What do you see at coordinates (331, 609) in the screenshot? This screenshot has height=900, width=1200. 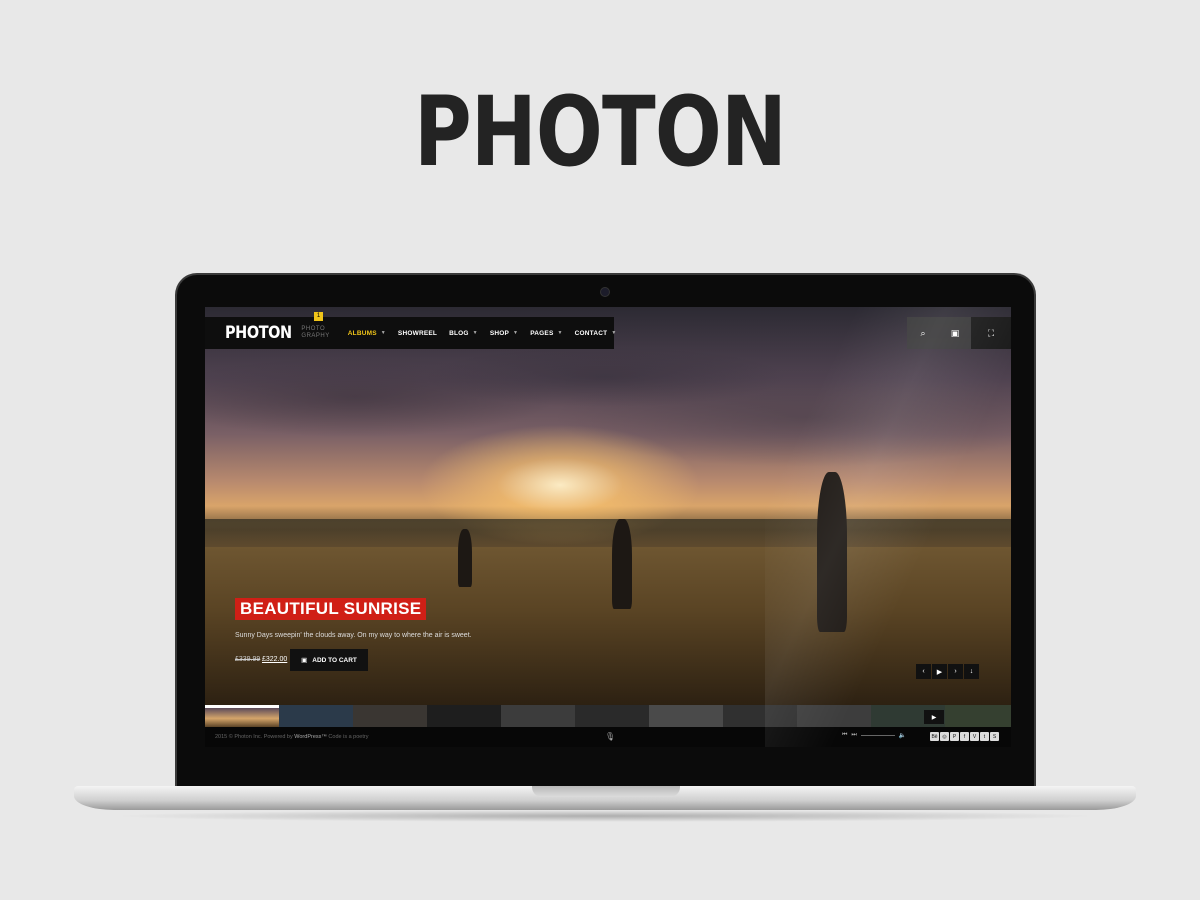 I see `slide-title: BEAUTIFUL SUNRISE` at bounding box center [331, 609].